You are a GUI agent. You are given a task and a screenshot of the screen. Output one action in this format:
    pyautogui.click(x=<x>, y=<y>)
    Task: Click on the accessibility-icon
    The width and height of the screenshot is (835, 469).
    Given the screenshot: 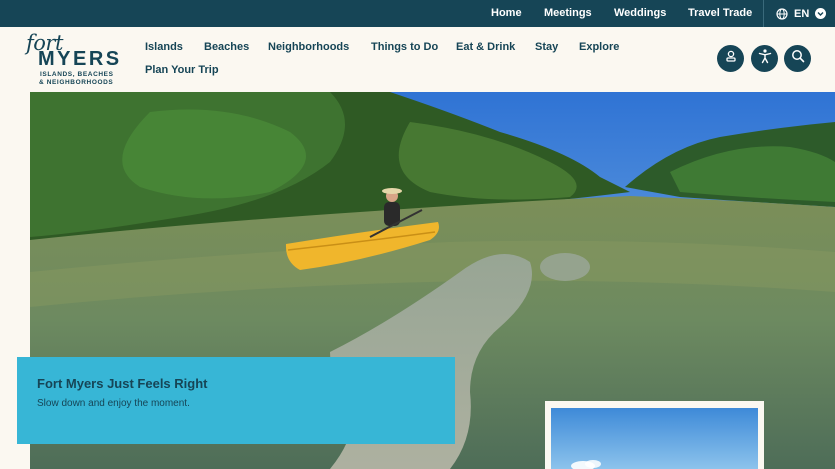 What is the action you would take?
    pyautogui.click(x=765, y=58)
    